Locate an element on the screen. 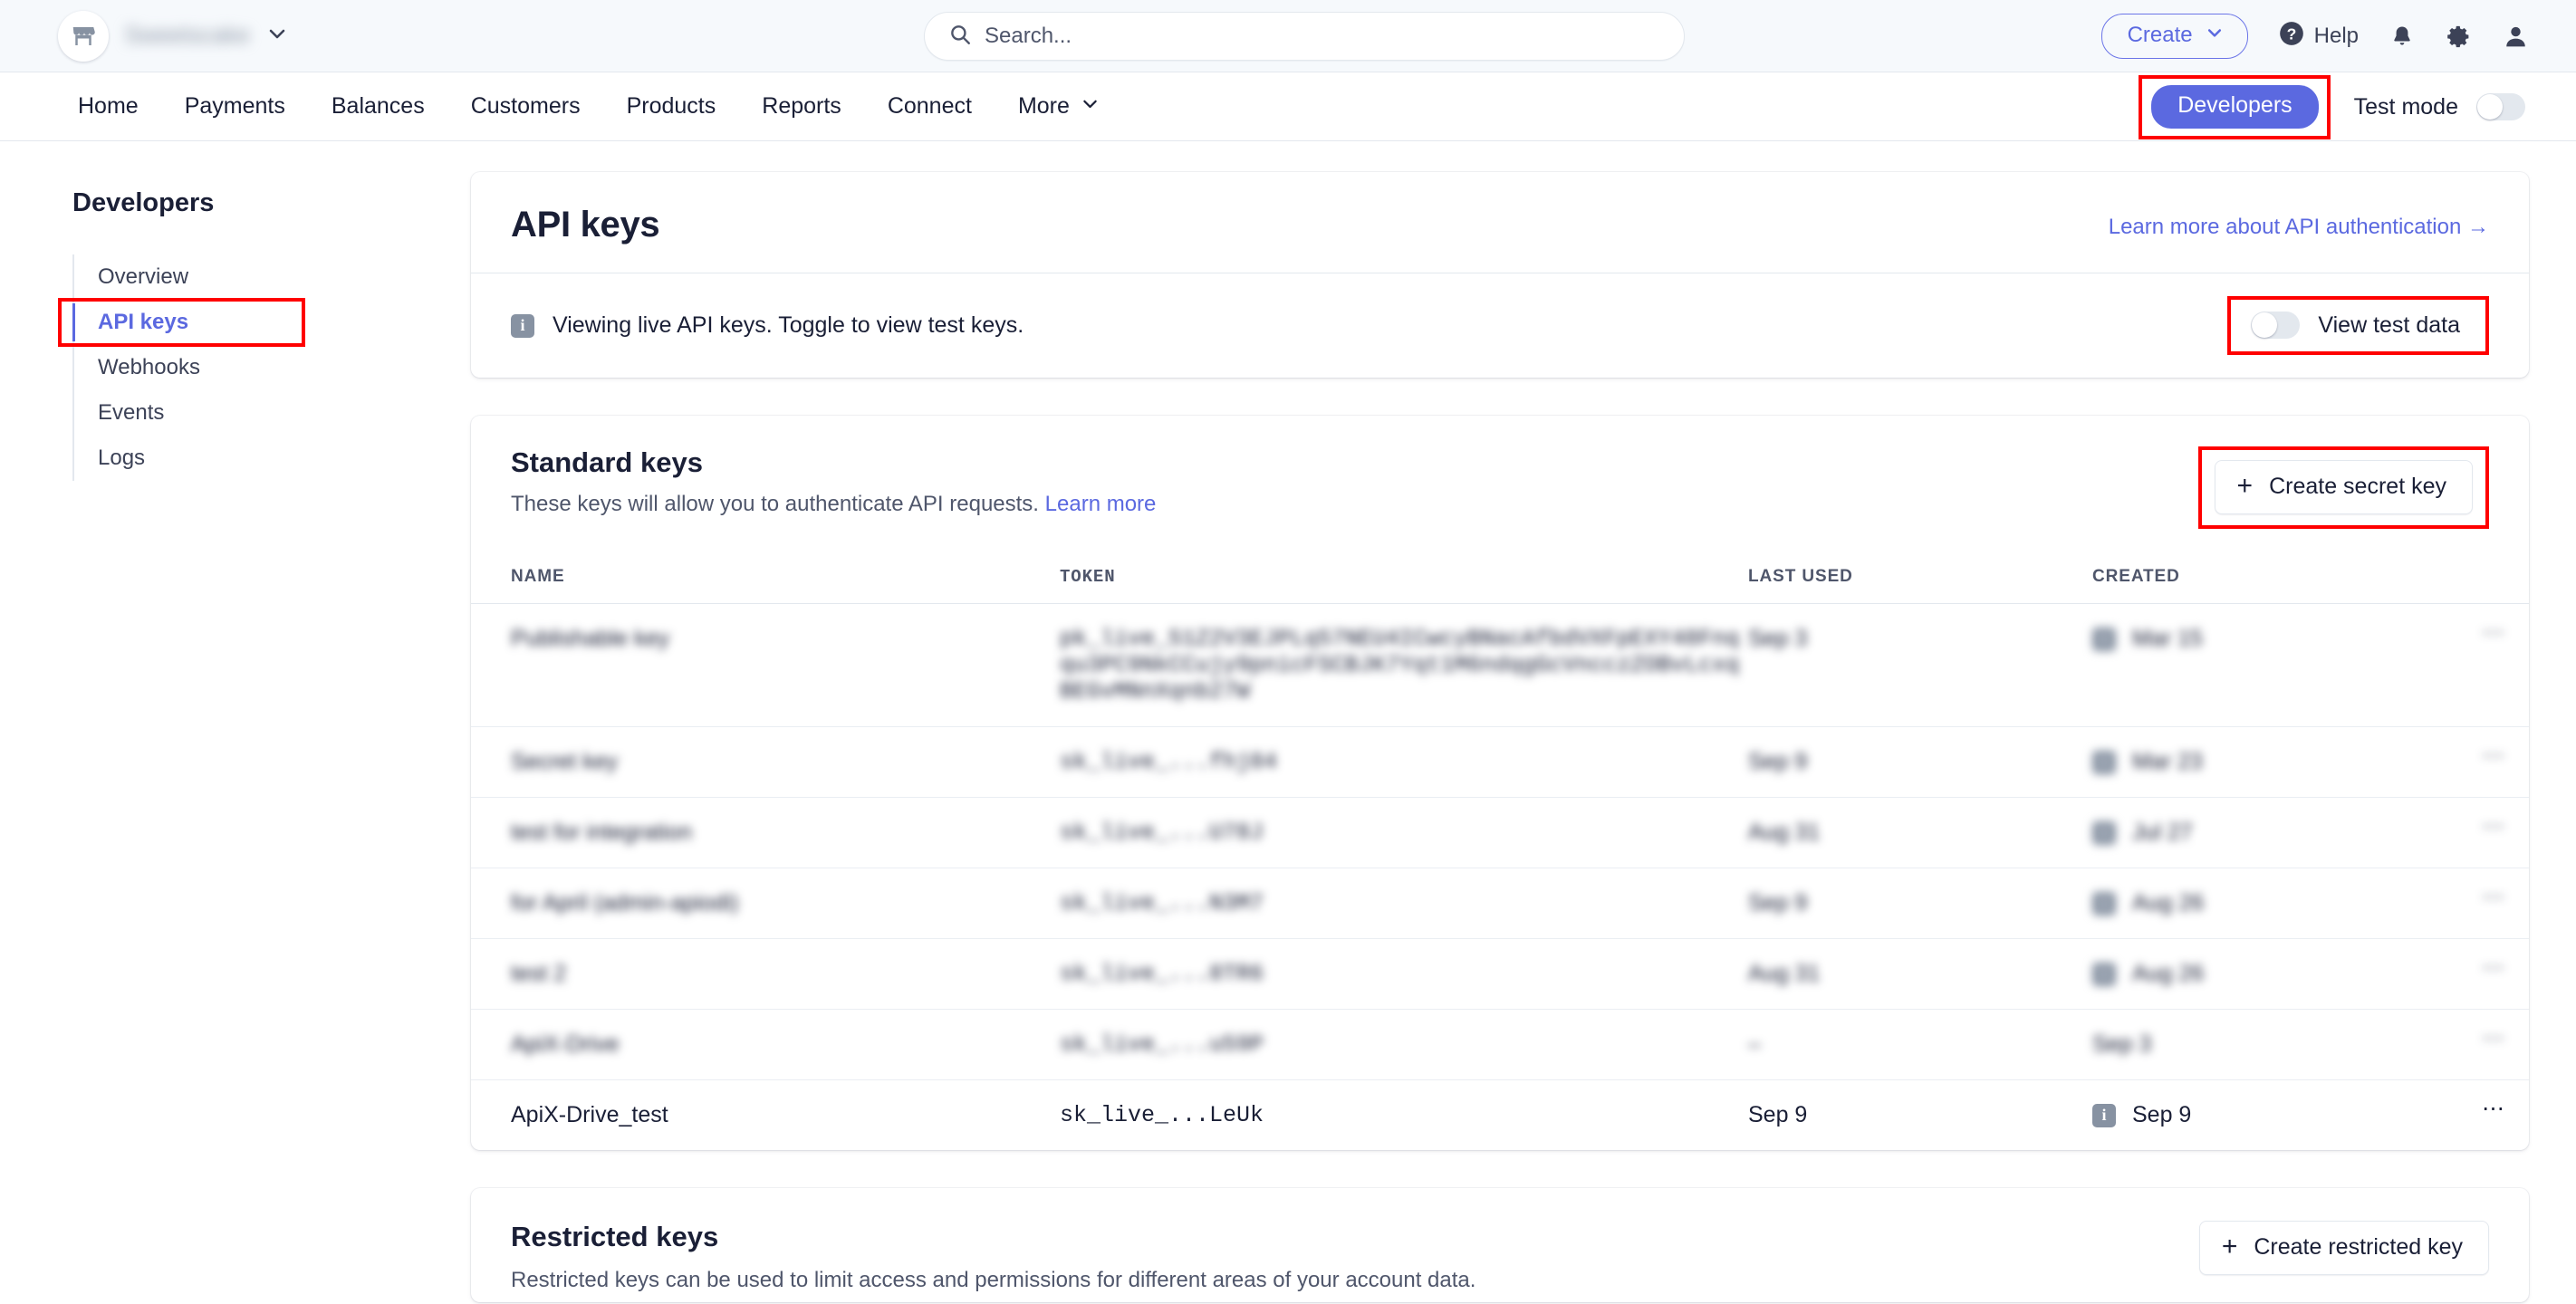 The image size is (2576, 1304). create-secret-key-button: + Create secret key is located at coordinates (2343, 487).